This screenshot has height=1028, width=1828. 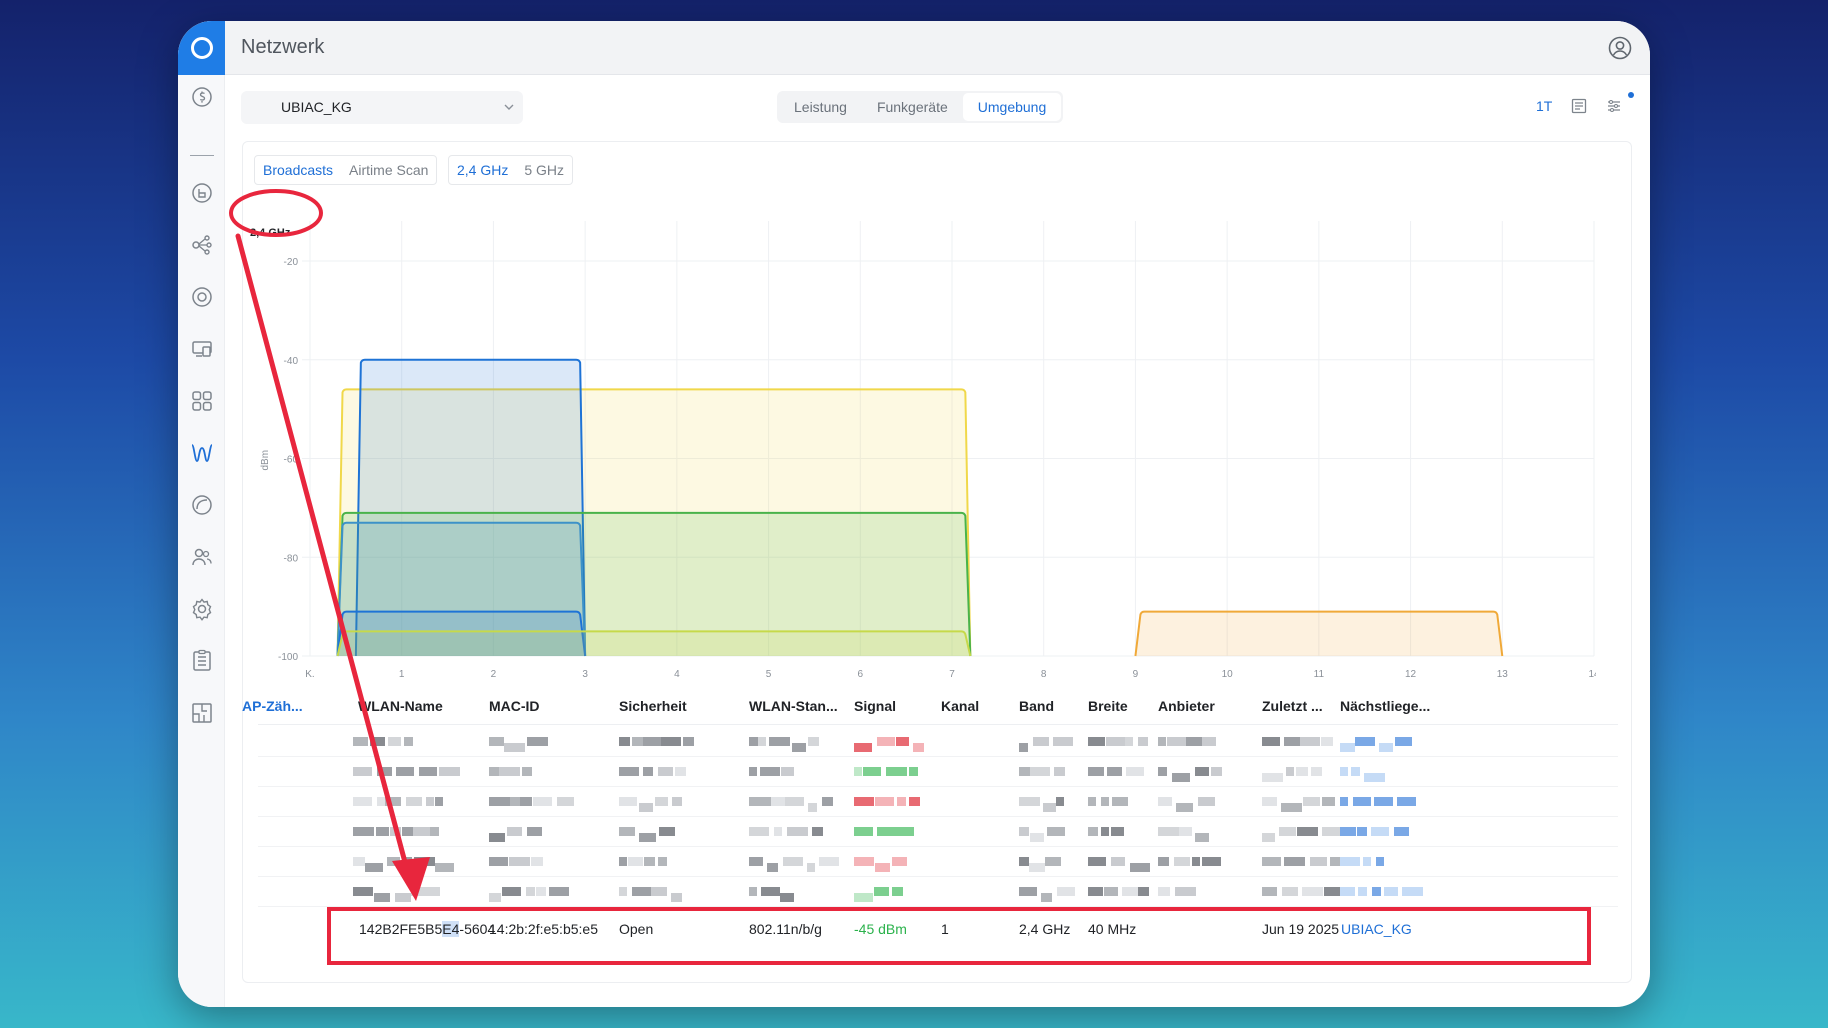 What do you see at coordinates (382, 107) in the screenshot?
I see `site-selector: UBIAC_KG` at bounding box center [382, 107].